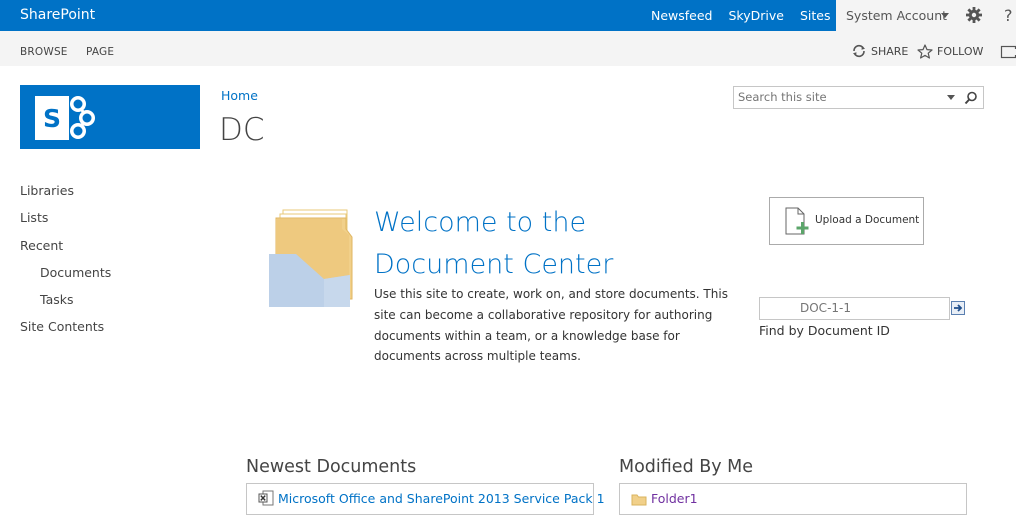 This screenshot has height=515, width=1016. Describe the element at coordinates (682, 15) in the screenshot. I see `suite-link-newsfeed: Newsfeed` at that location.